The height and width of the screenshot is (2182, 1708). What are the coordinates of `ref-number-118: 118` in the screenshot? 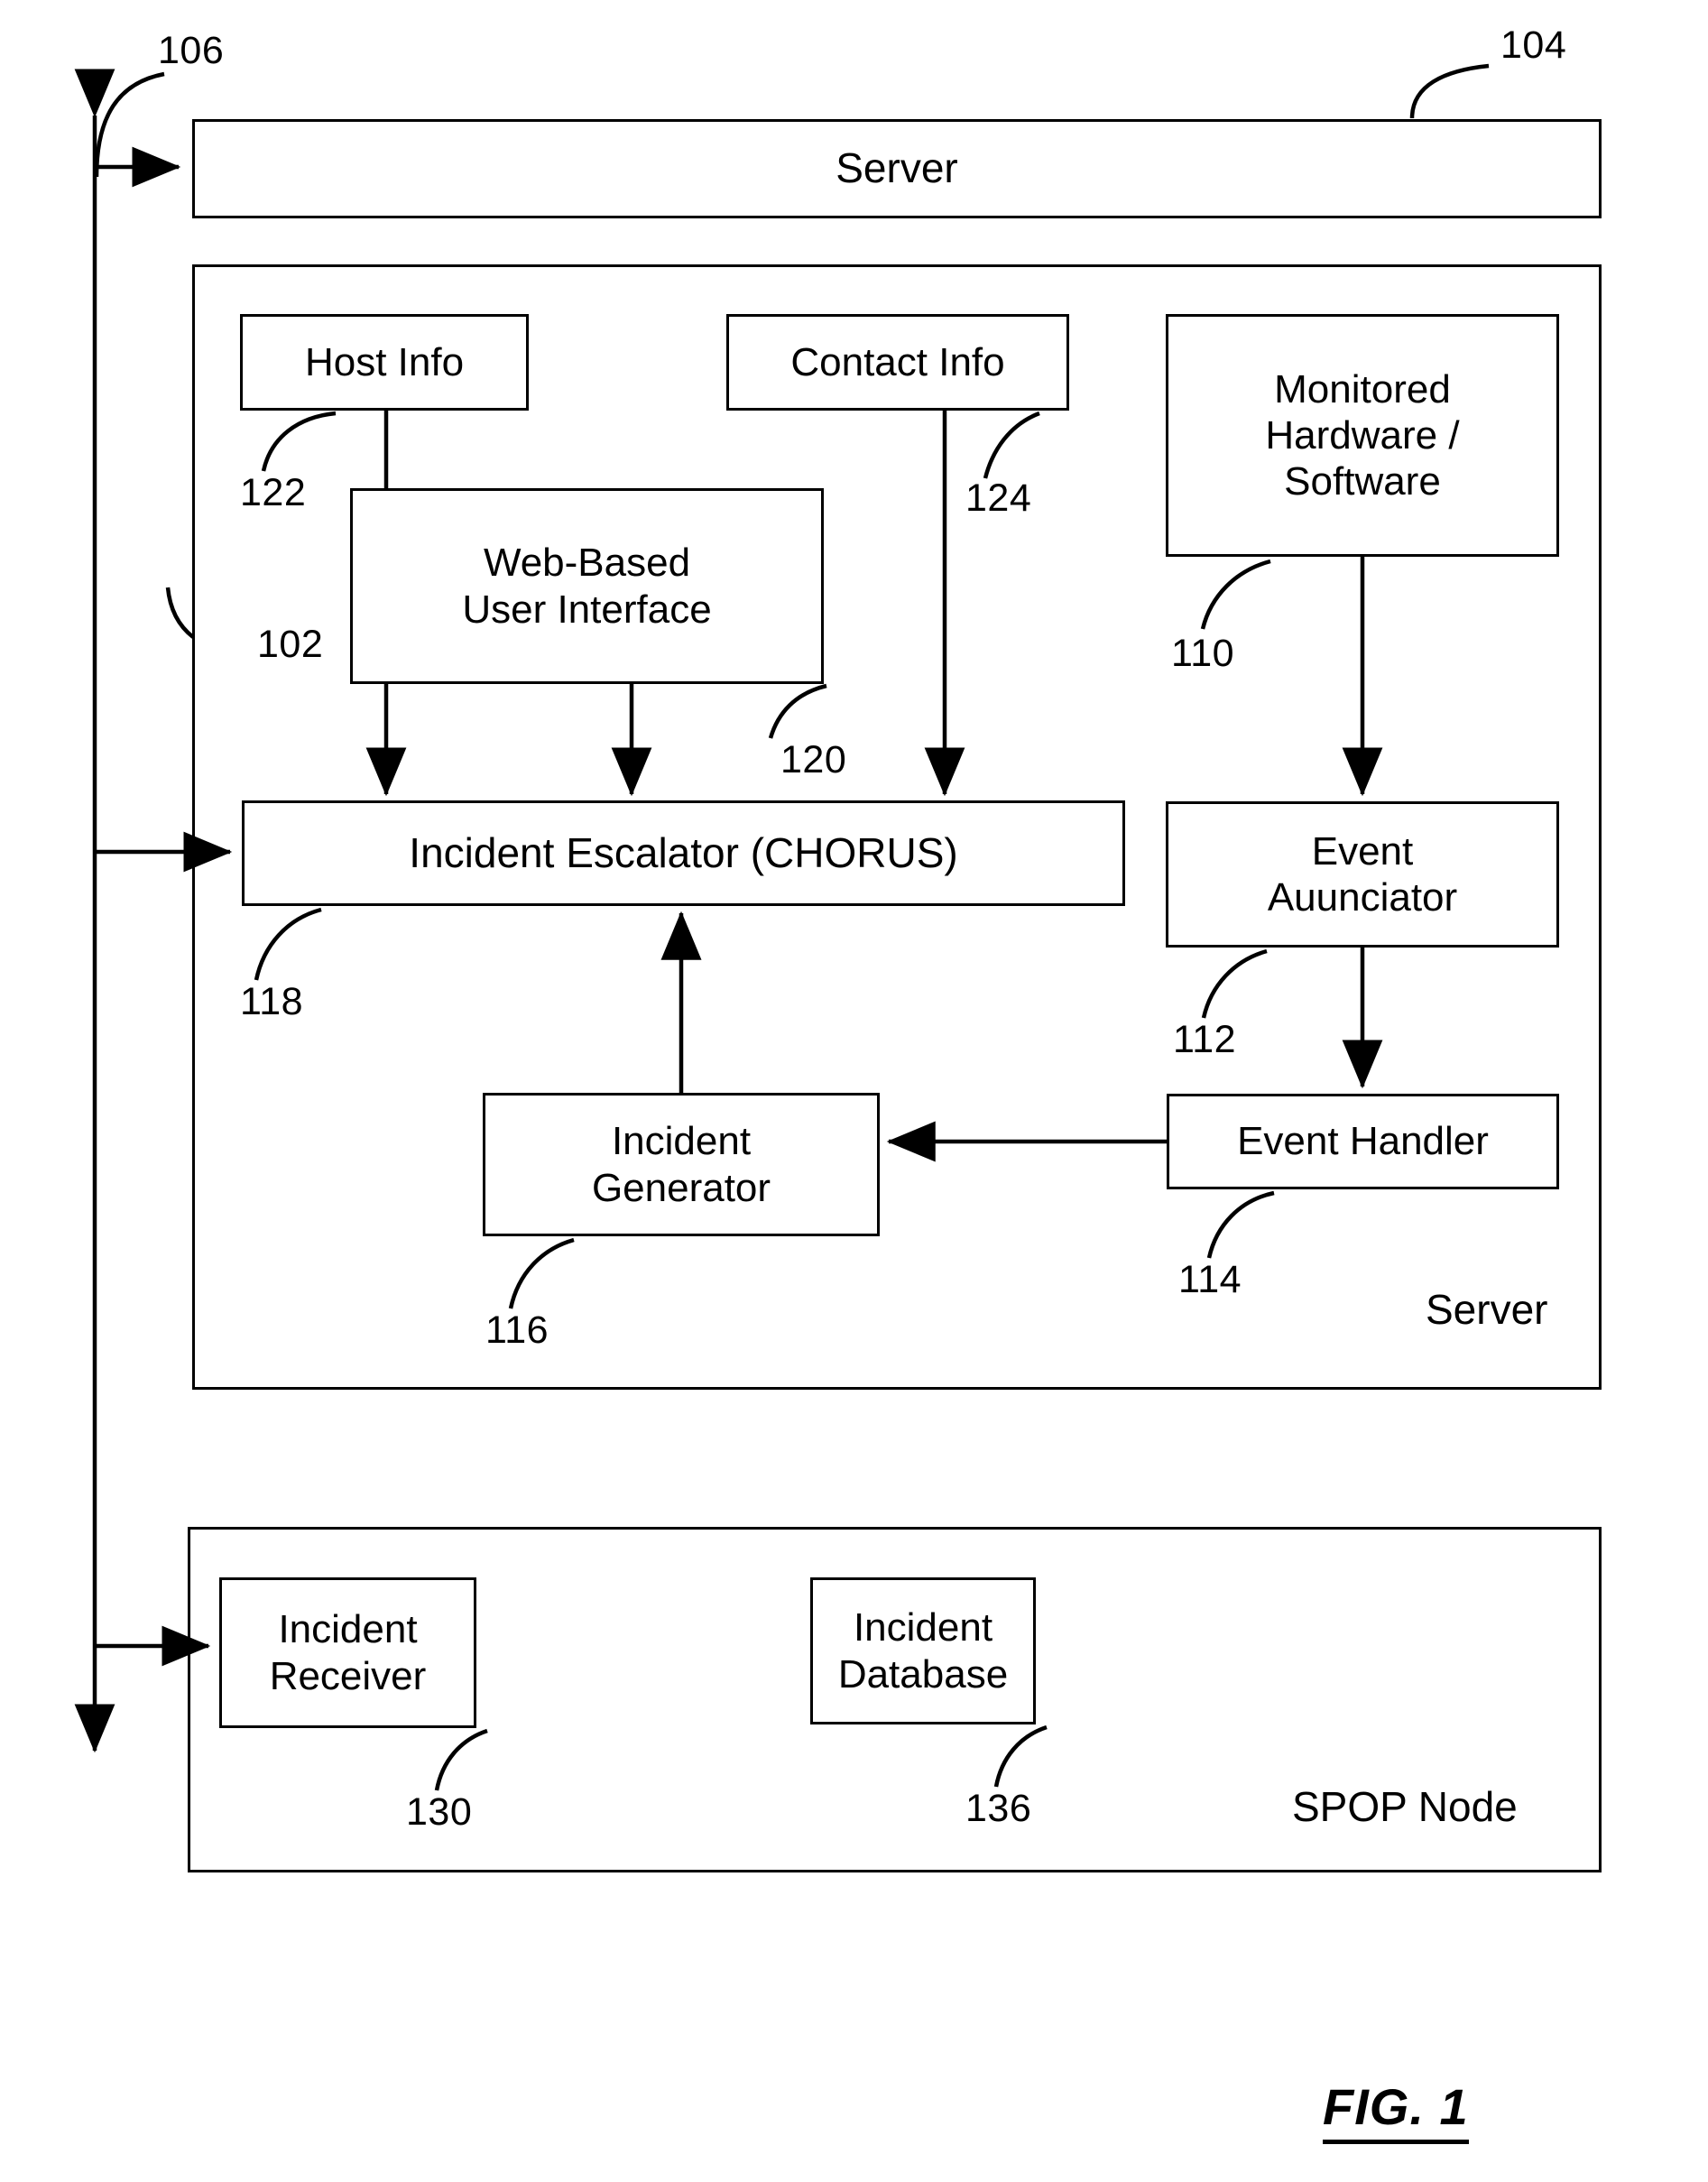 It's located at (272, 1001).